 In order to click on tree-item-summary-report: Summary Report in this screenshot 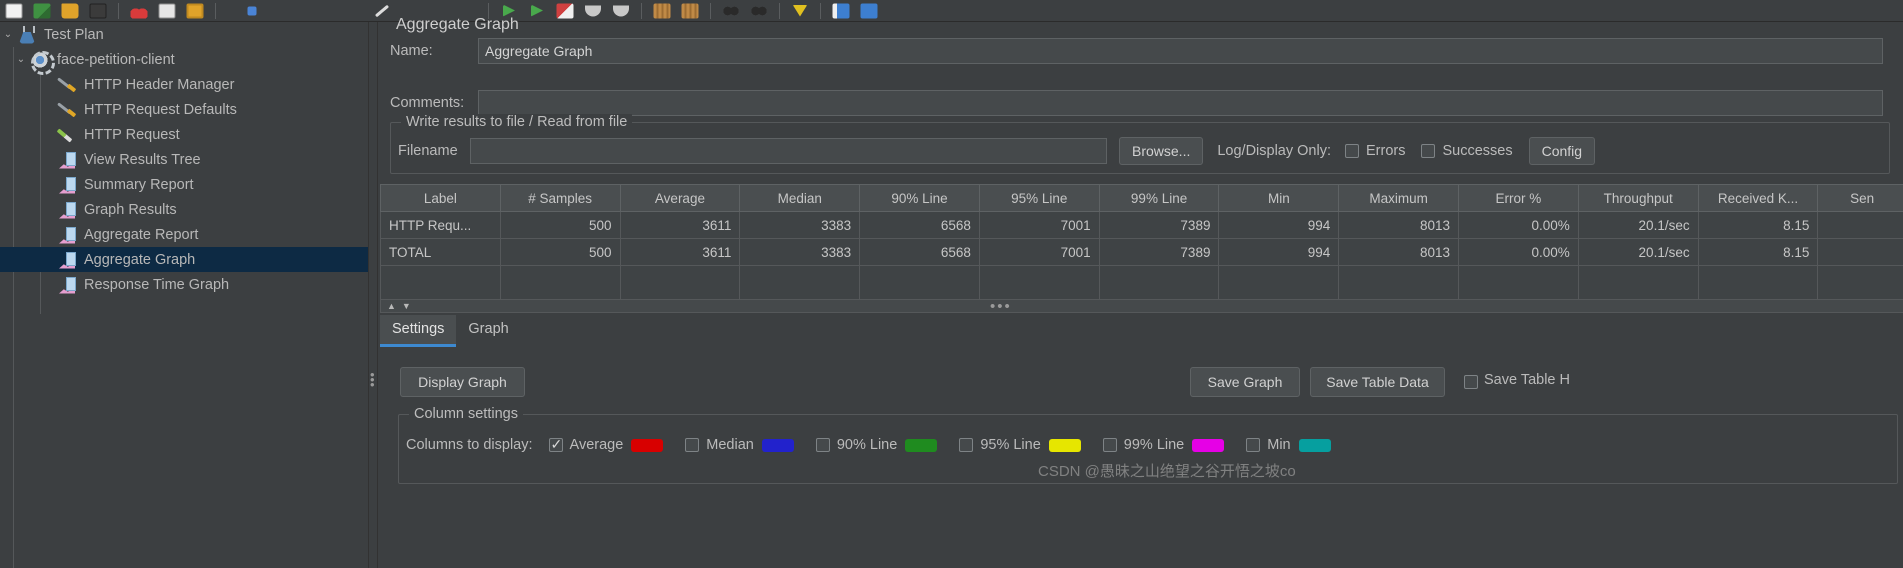, I will do `click(184, 184)`.